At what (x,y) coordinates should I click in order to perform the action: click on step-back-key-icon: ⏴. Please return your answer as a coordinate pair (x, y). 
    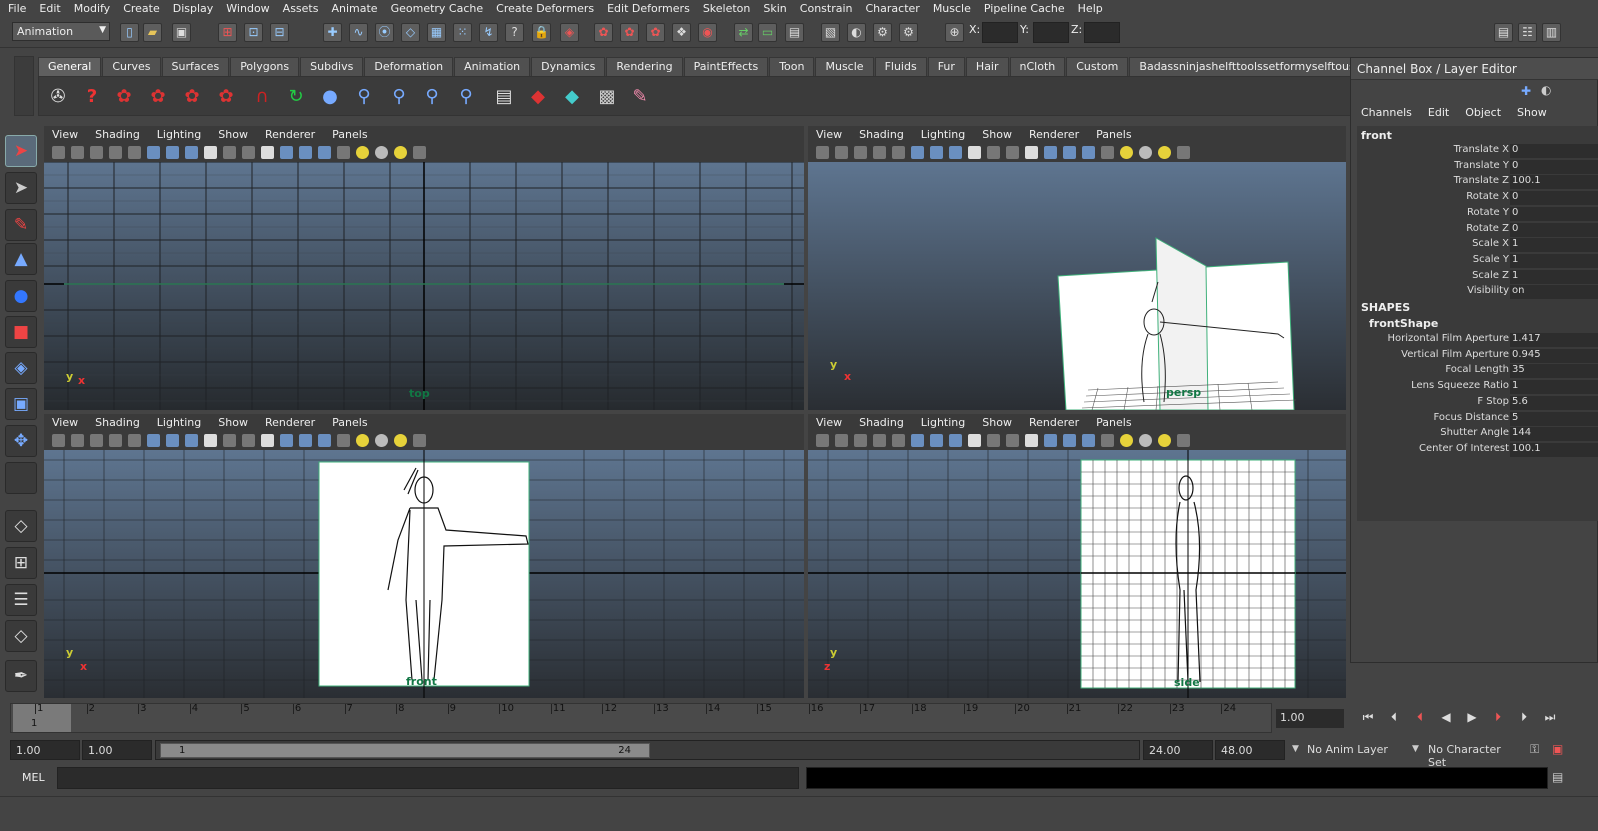
    Looking at the image, I should click on (1420, 719).